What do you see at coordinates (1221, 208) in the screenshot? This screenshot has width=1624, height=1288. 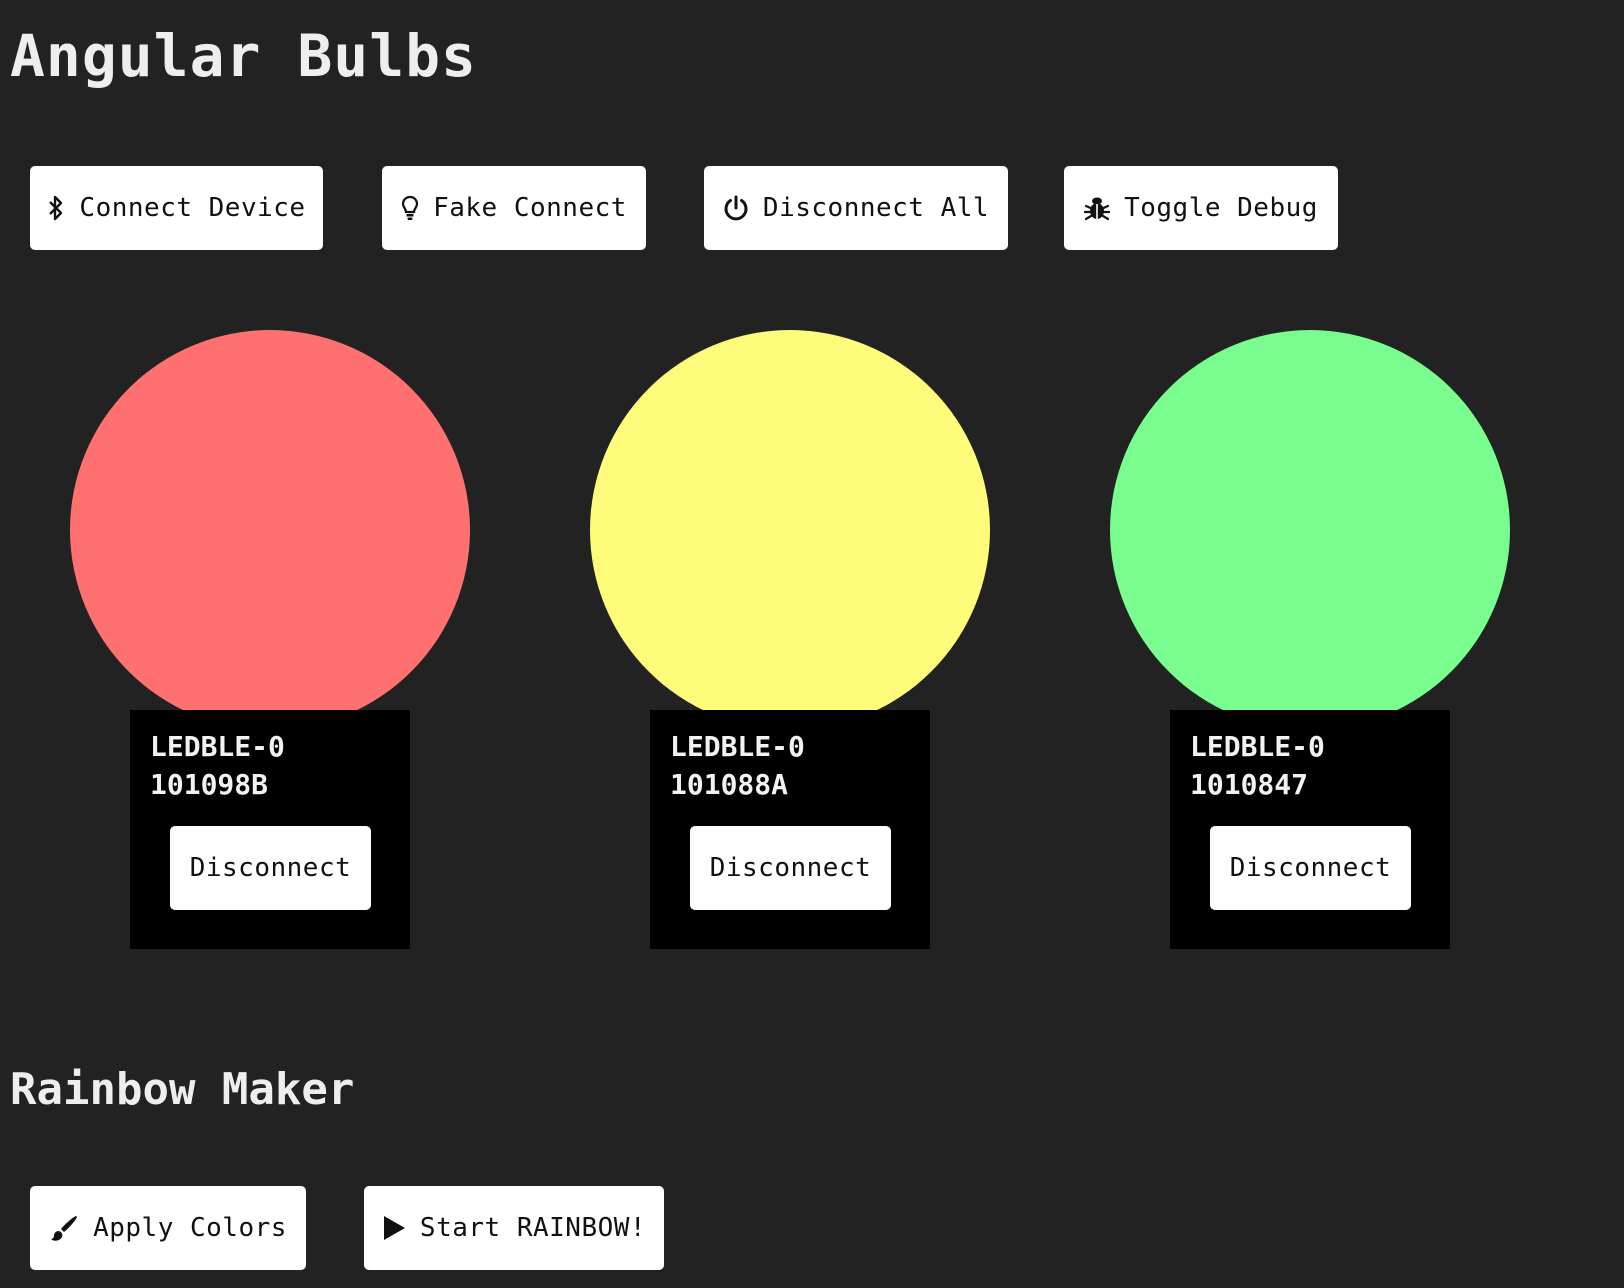 I see `toggle-debug-label: Toggle Debug` at bounding box center [1221, 208].